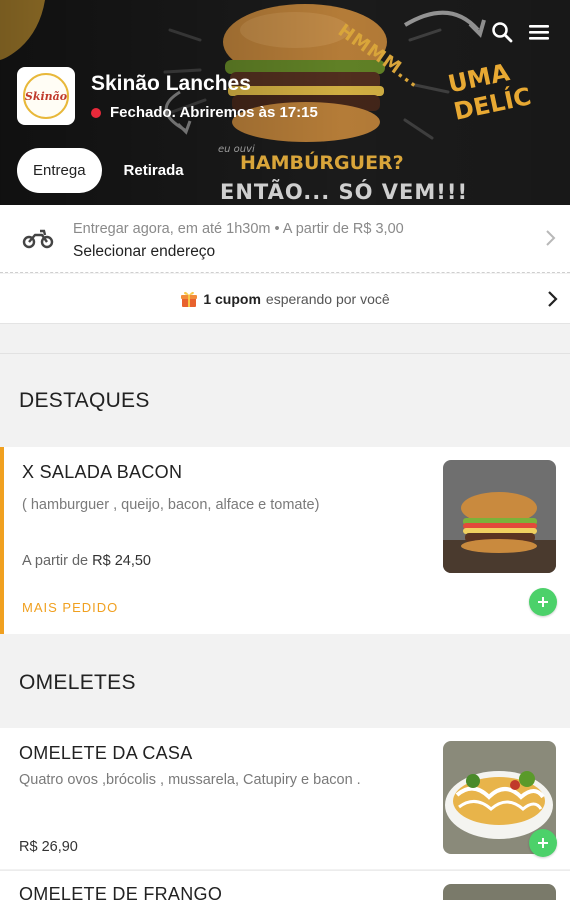 This screenshot has height=900, width=570. What do you see at coordinates (285, 885) in the screenshot?
I see `menu-item-card: OMELETE DE FRANGO` at bounding box center [285, 885].